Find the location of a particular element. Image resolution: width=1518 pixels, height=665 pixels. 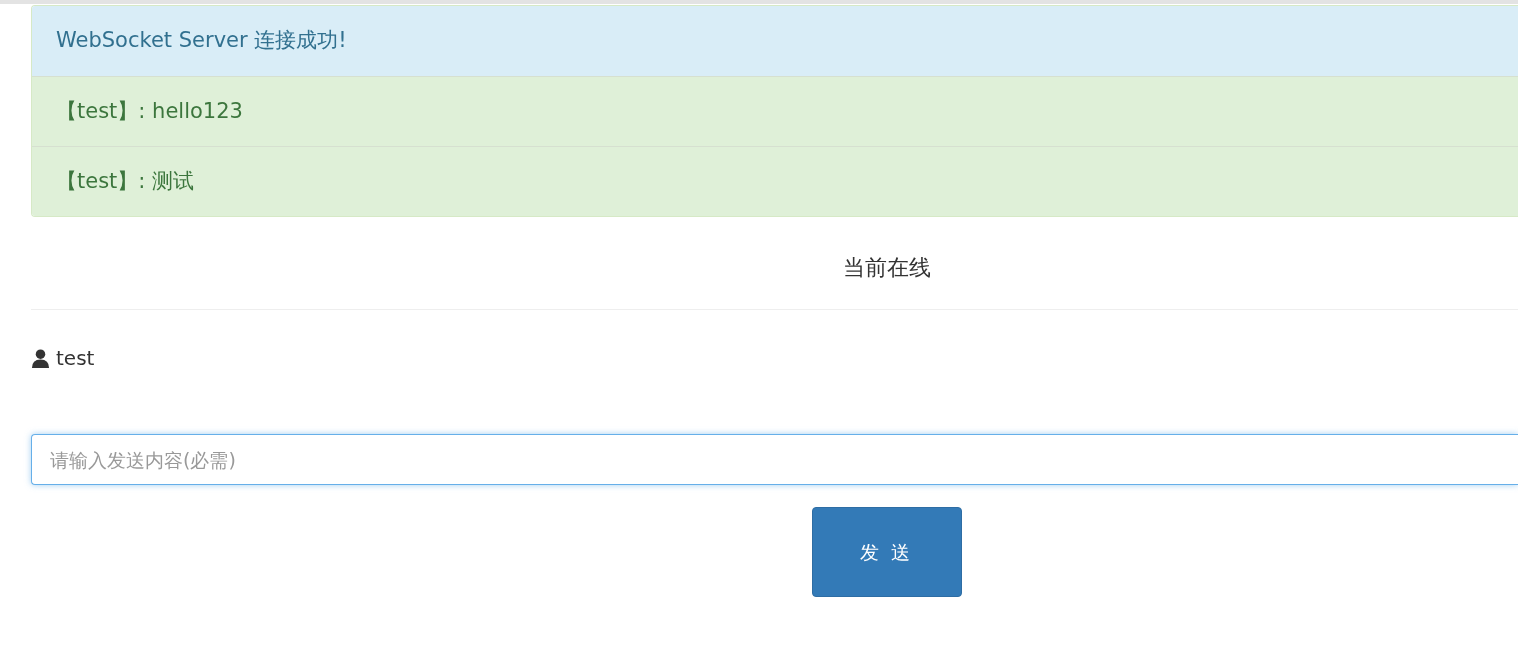

user-icon is located at coordinates (40, 358).